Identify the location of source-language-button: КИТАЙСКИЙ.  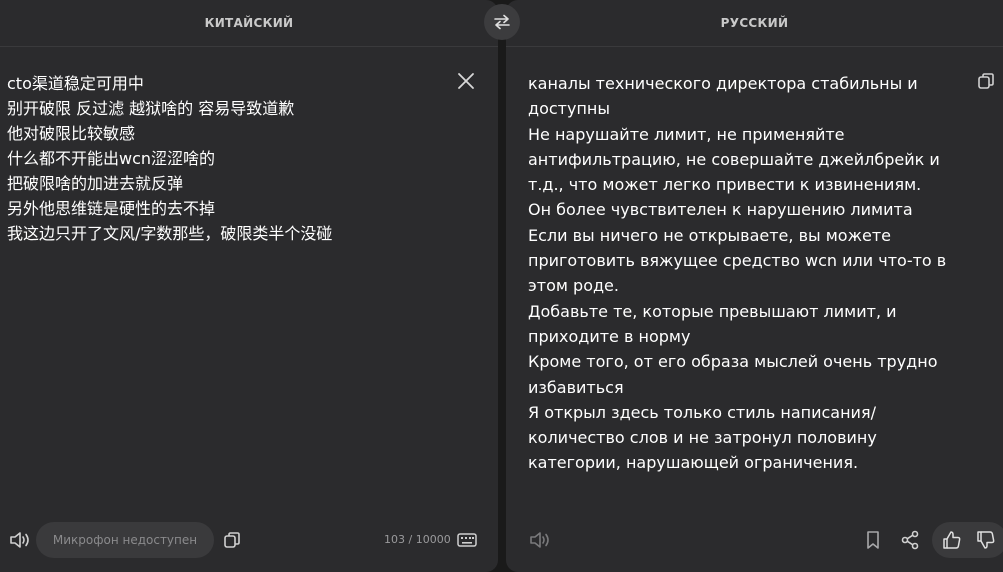
(249, 23).